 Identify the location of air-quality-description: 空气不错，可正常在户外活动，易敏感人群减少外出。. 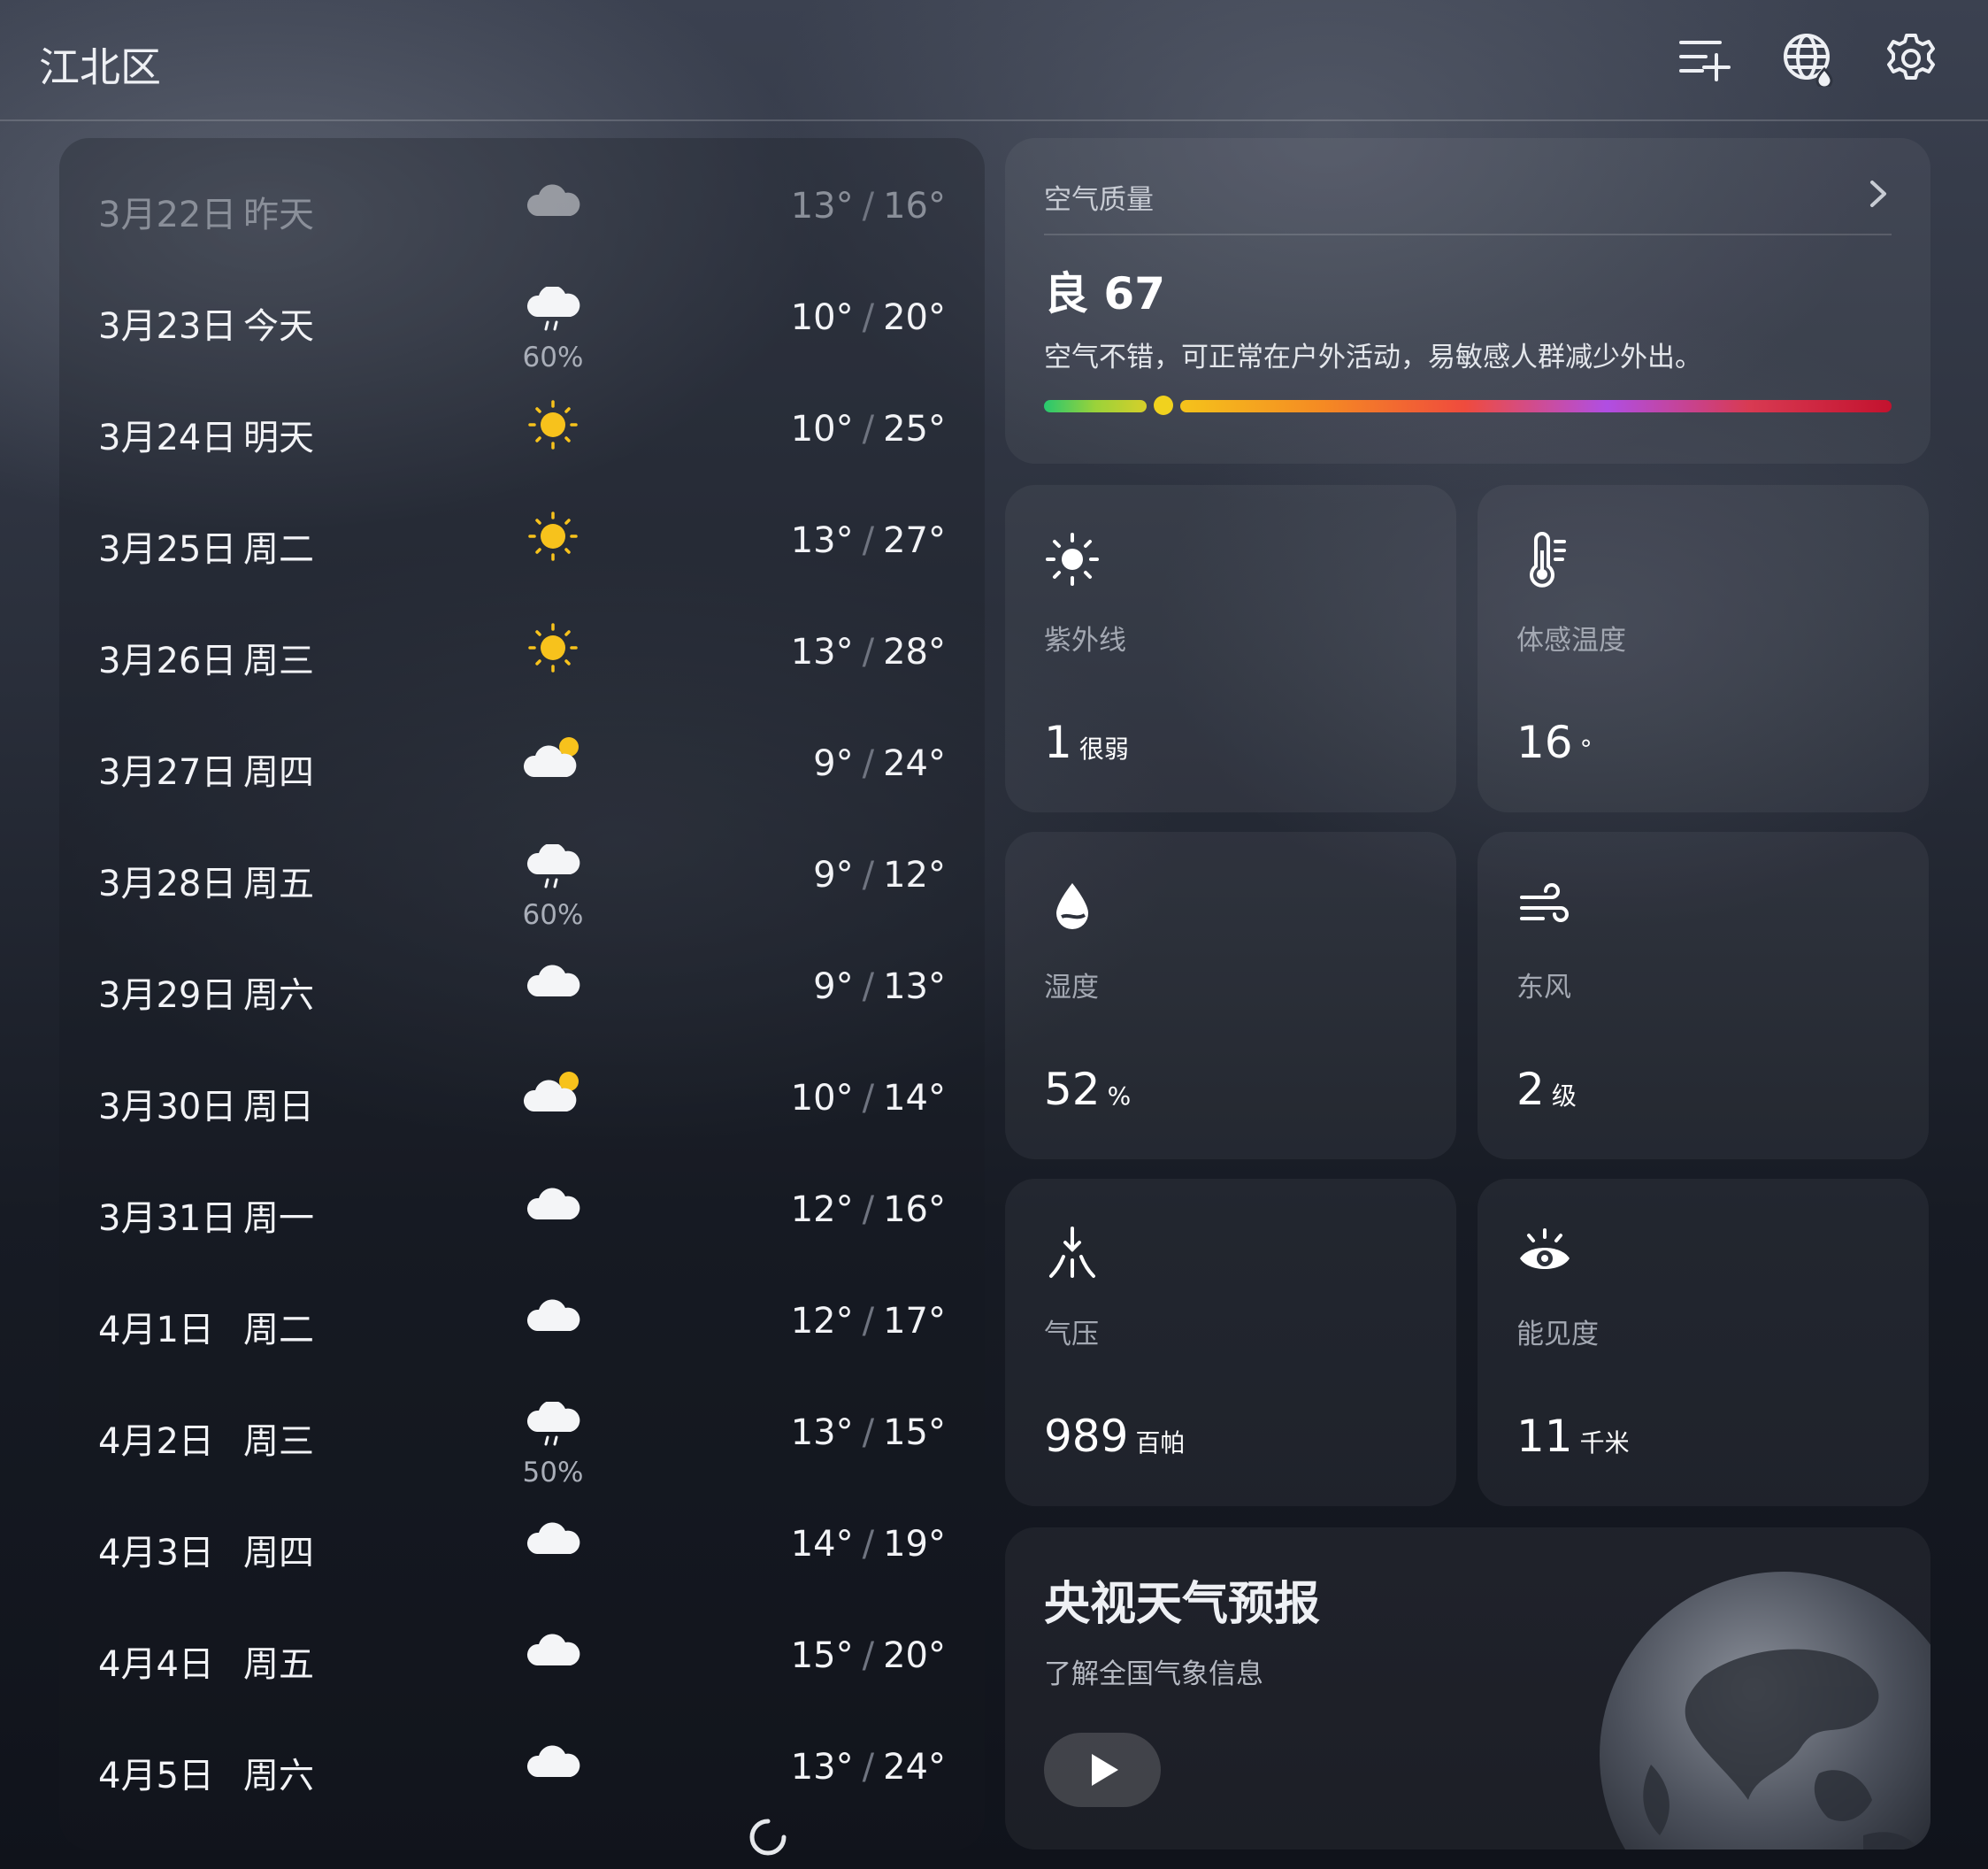
(1373, 357).